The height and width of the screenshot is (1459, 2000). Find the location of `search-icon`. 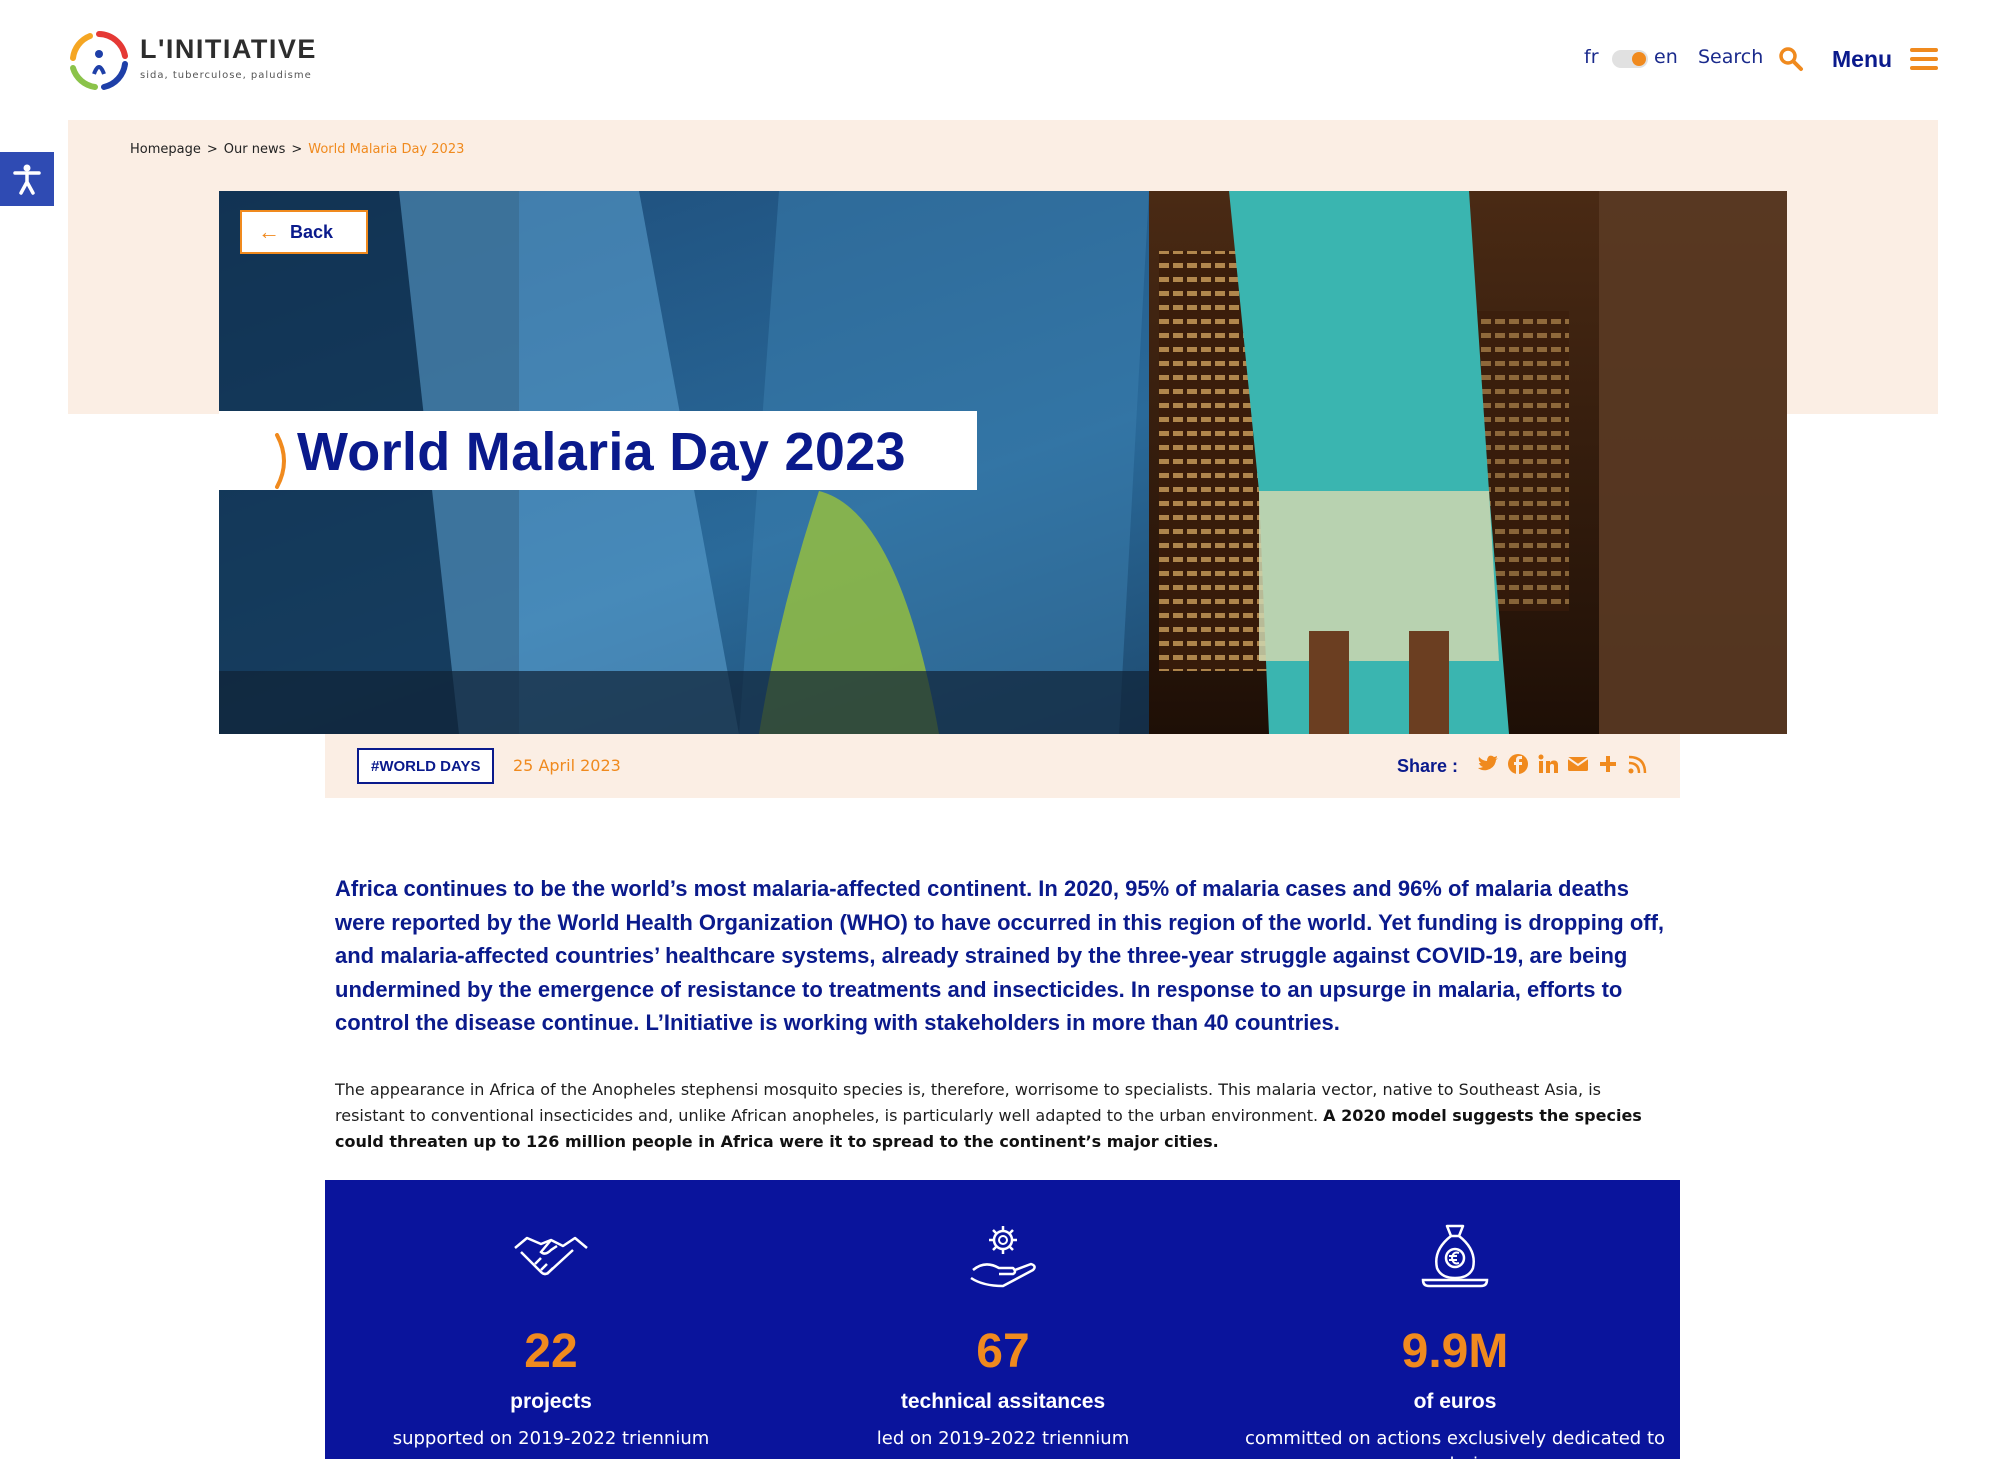

search-icon is located at coordinates (1791, 59).